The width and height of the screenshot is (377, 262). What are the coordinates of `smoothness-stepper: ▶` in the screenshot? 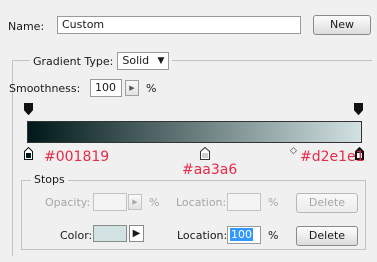 It's located at (132, 88).